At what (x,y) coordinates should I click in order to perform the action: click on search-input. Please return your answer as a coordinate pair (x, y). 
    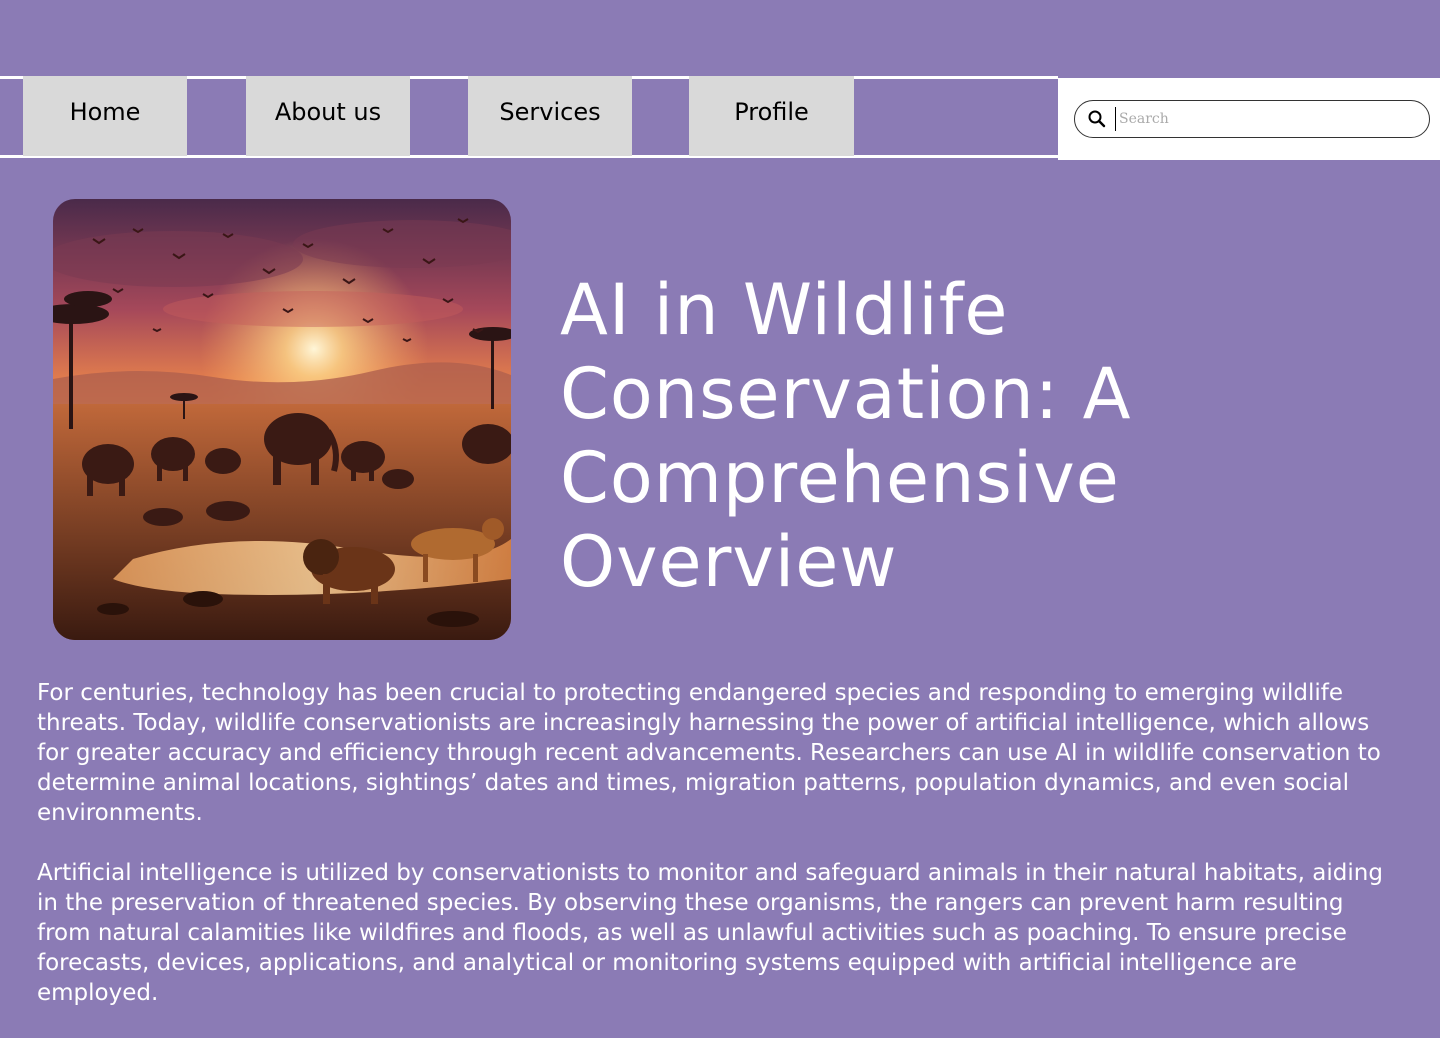
    Looking at the image, I should click on (1267, 119).